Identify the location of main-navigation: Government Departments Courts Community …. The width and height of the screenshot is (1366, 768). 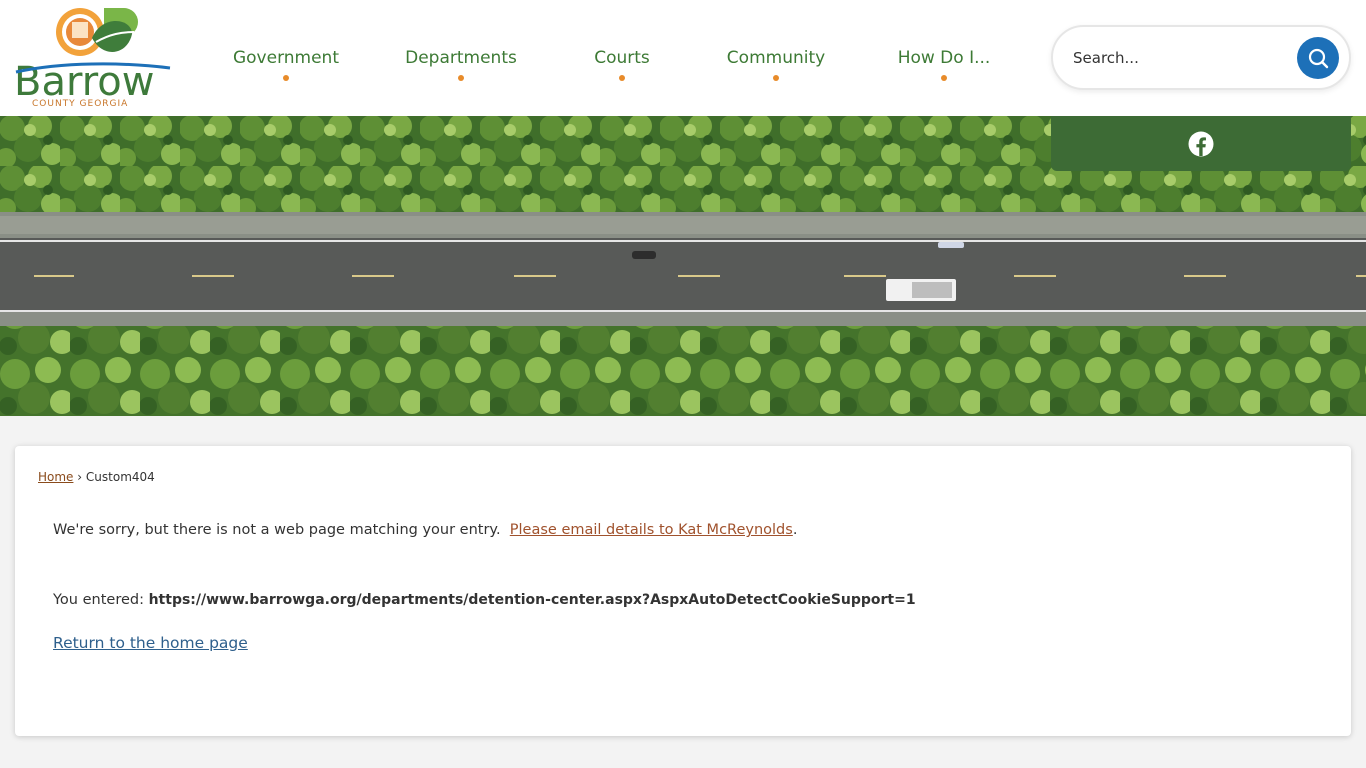
(615, 58).